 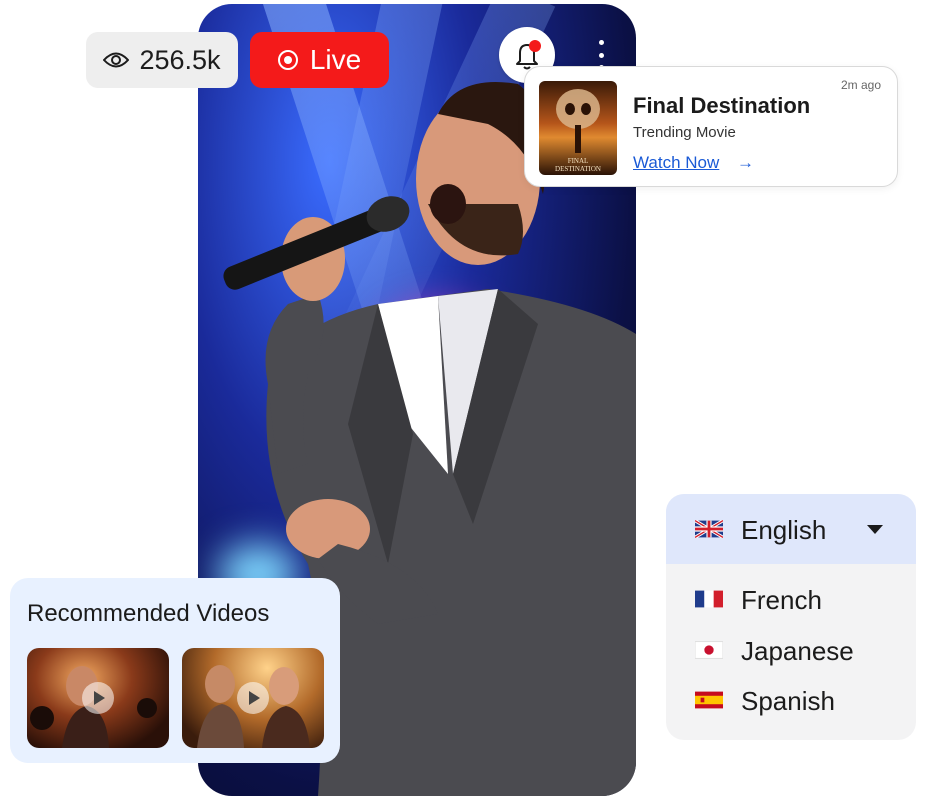 I want to click on notification-title: Final Destination, so click(x=722, y=105).